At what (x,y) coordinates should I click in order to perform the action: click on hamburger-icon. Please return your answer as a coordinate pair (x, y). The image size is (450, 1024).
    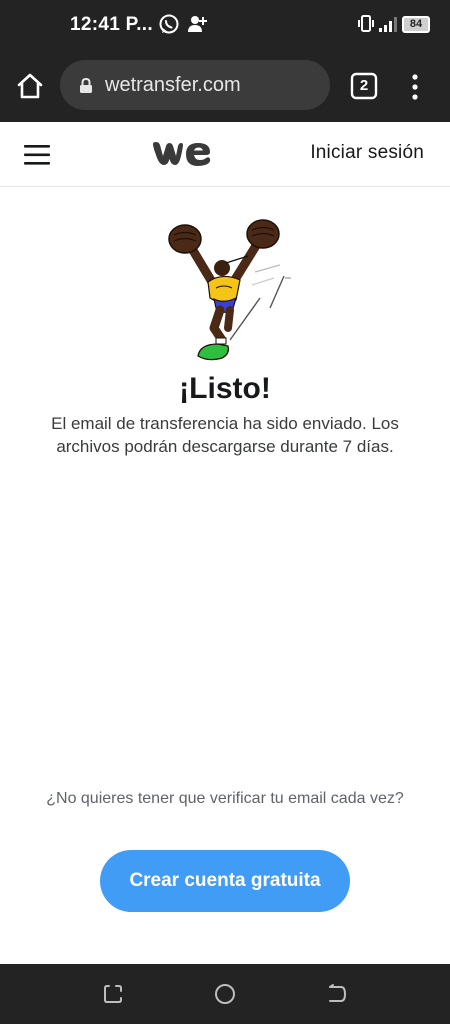
    Looking at the image, I should click on (38, 155).